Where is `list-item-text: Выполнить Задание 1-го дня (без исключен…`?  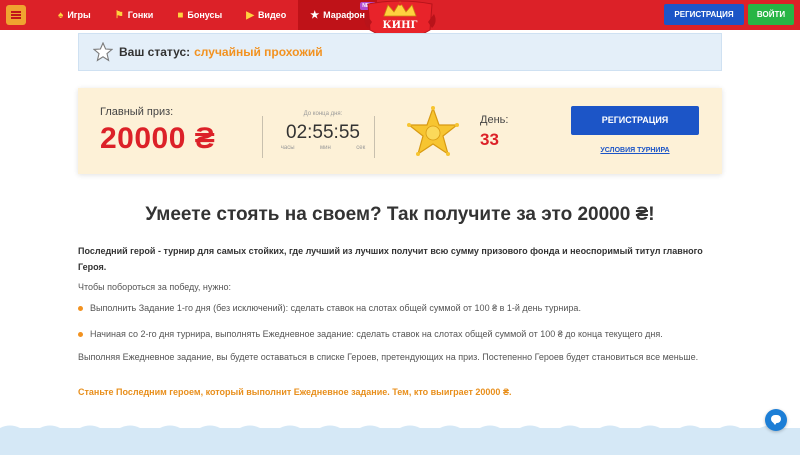
list-item-text: Выполнить Задание 1-го дня (без исключен… is located at coordinates (335, 308).